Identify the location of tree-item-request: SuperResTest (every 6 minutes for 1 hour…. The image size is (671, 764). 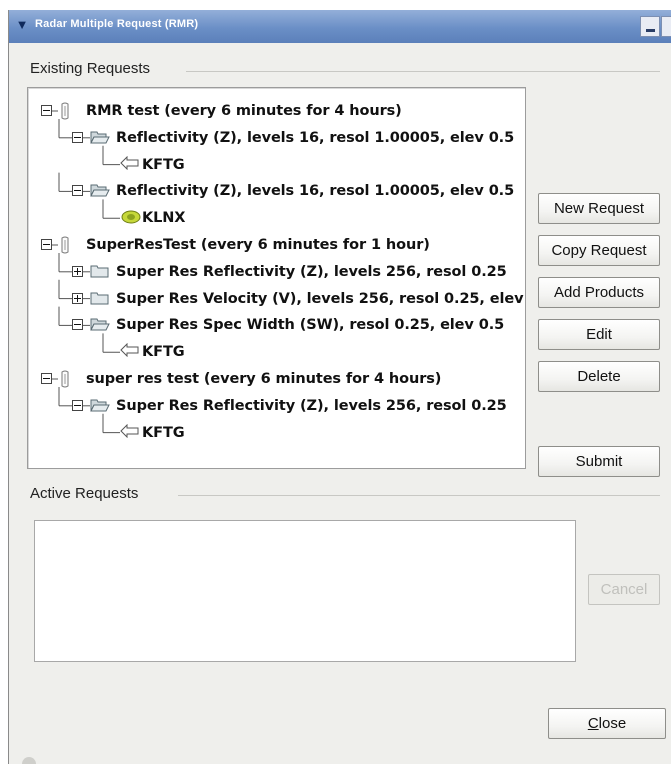
(258, 245).